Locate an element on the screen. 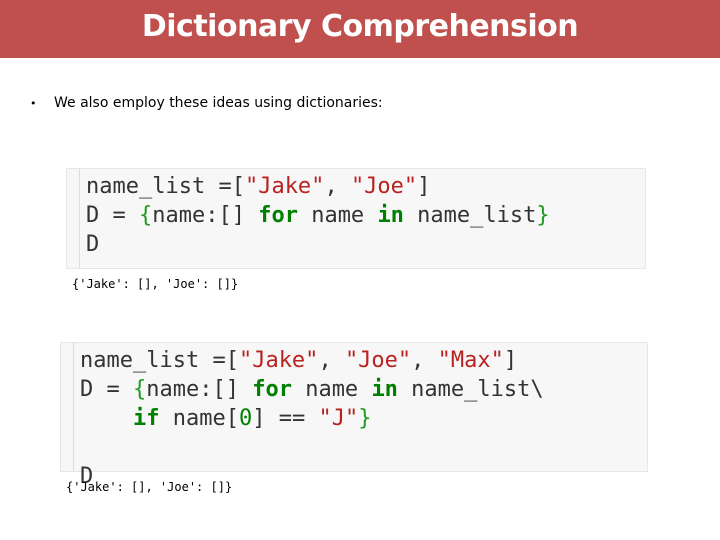 The height and width of the screenshot is (540, 720). title-bar: Dictionary Comprehension is located at coordinates (360, 29).